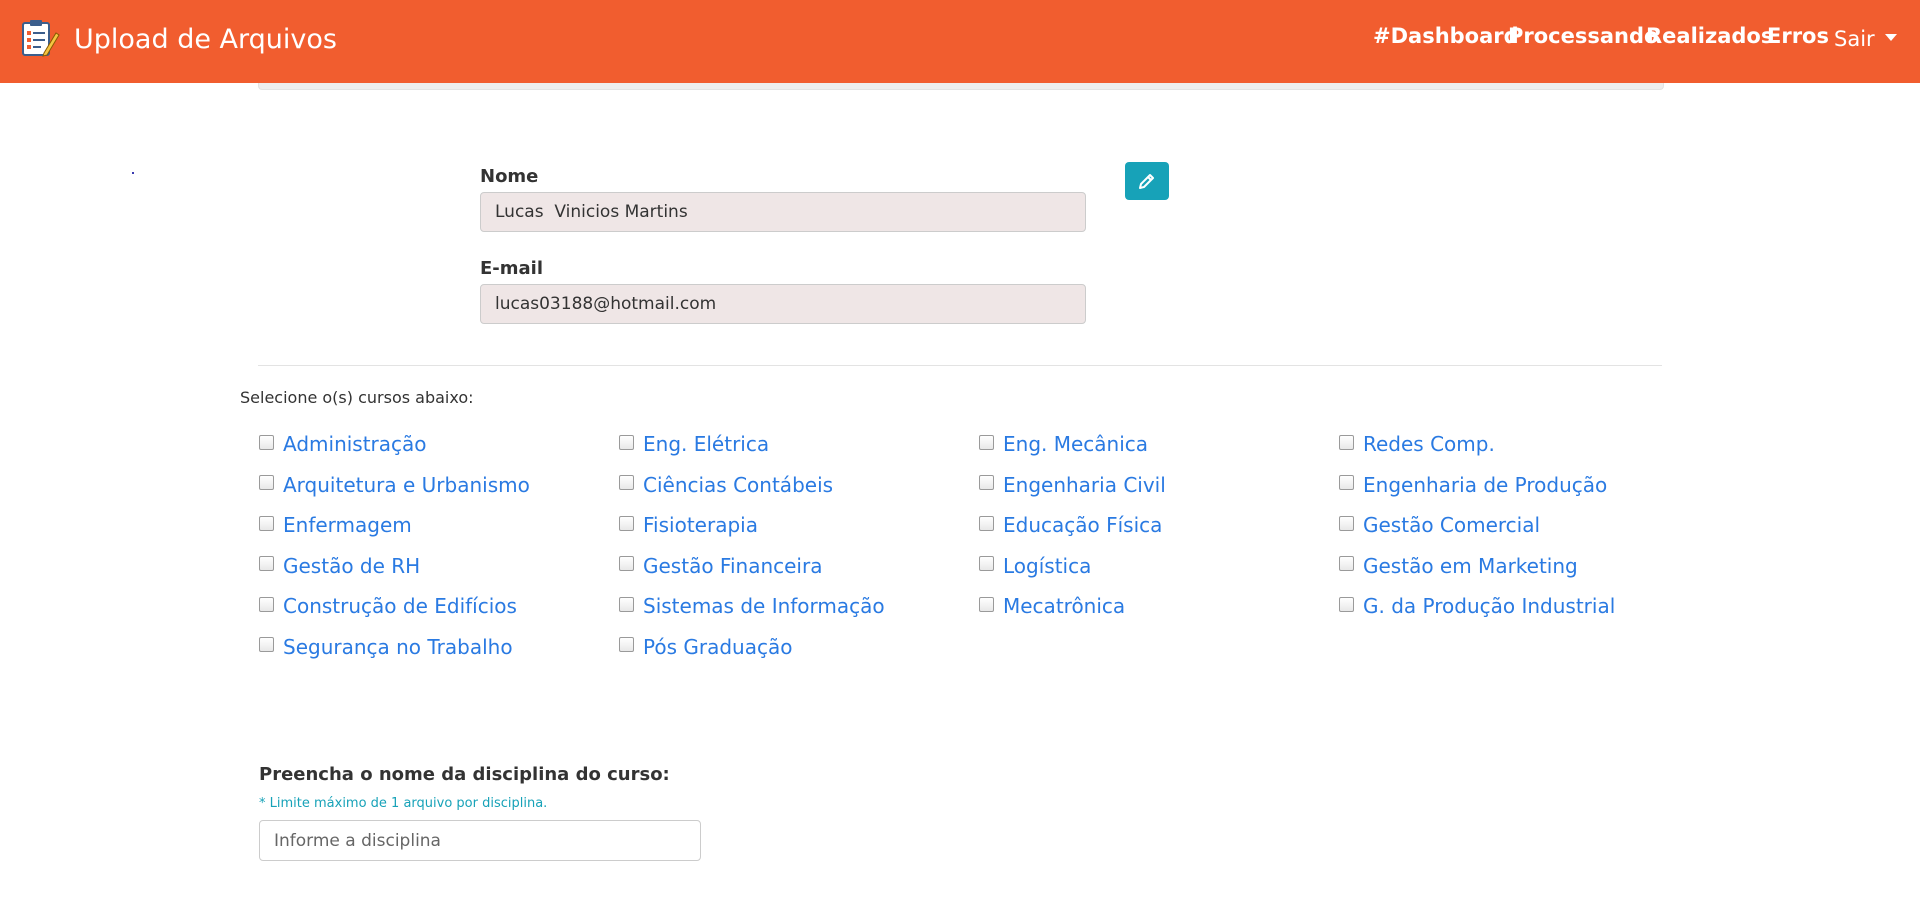  I want to click on course-option: Gestão em Marketing, so click(1519, 566).